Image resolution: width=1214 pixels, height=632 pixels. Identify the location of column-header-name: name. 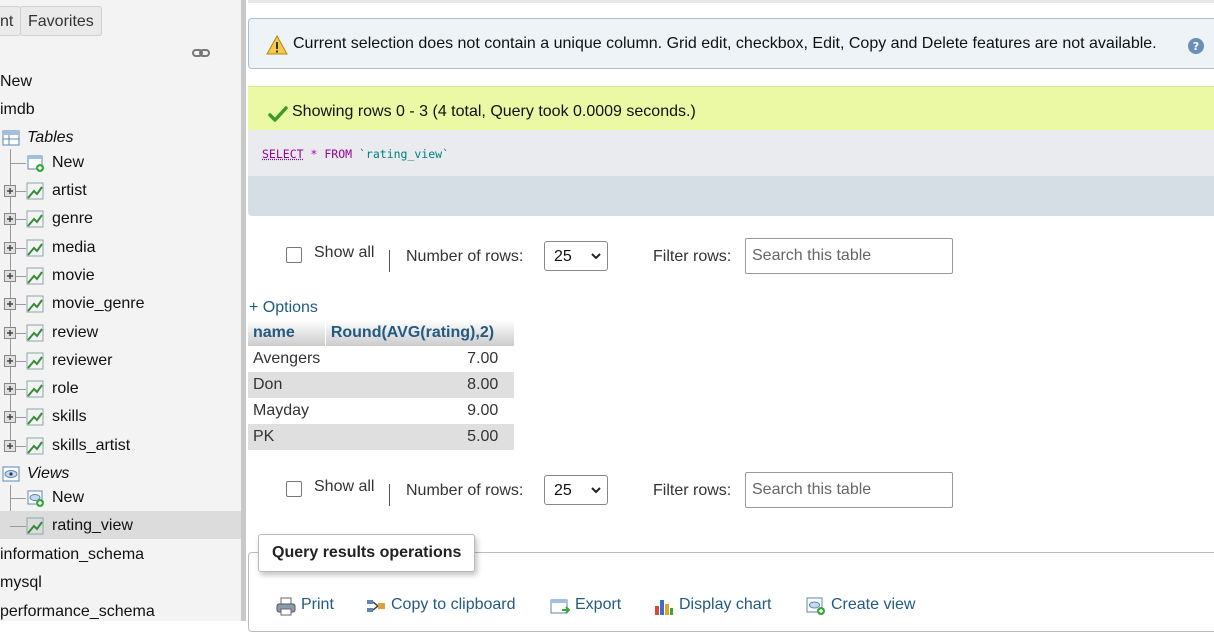
(286, 333).